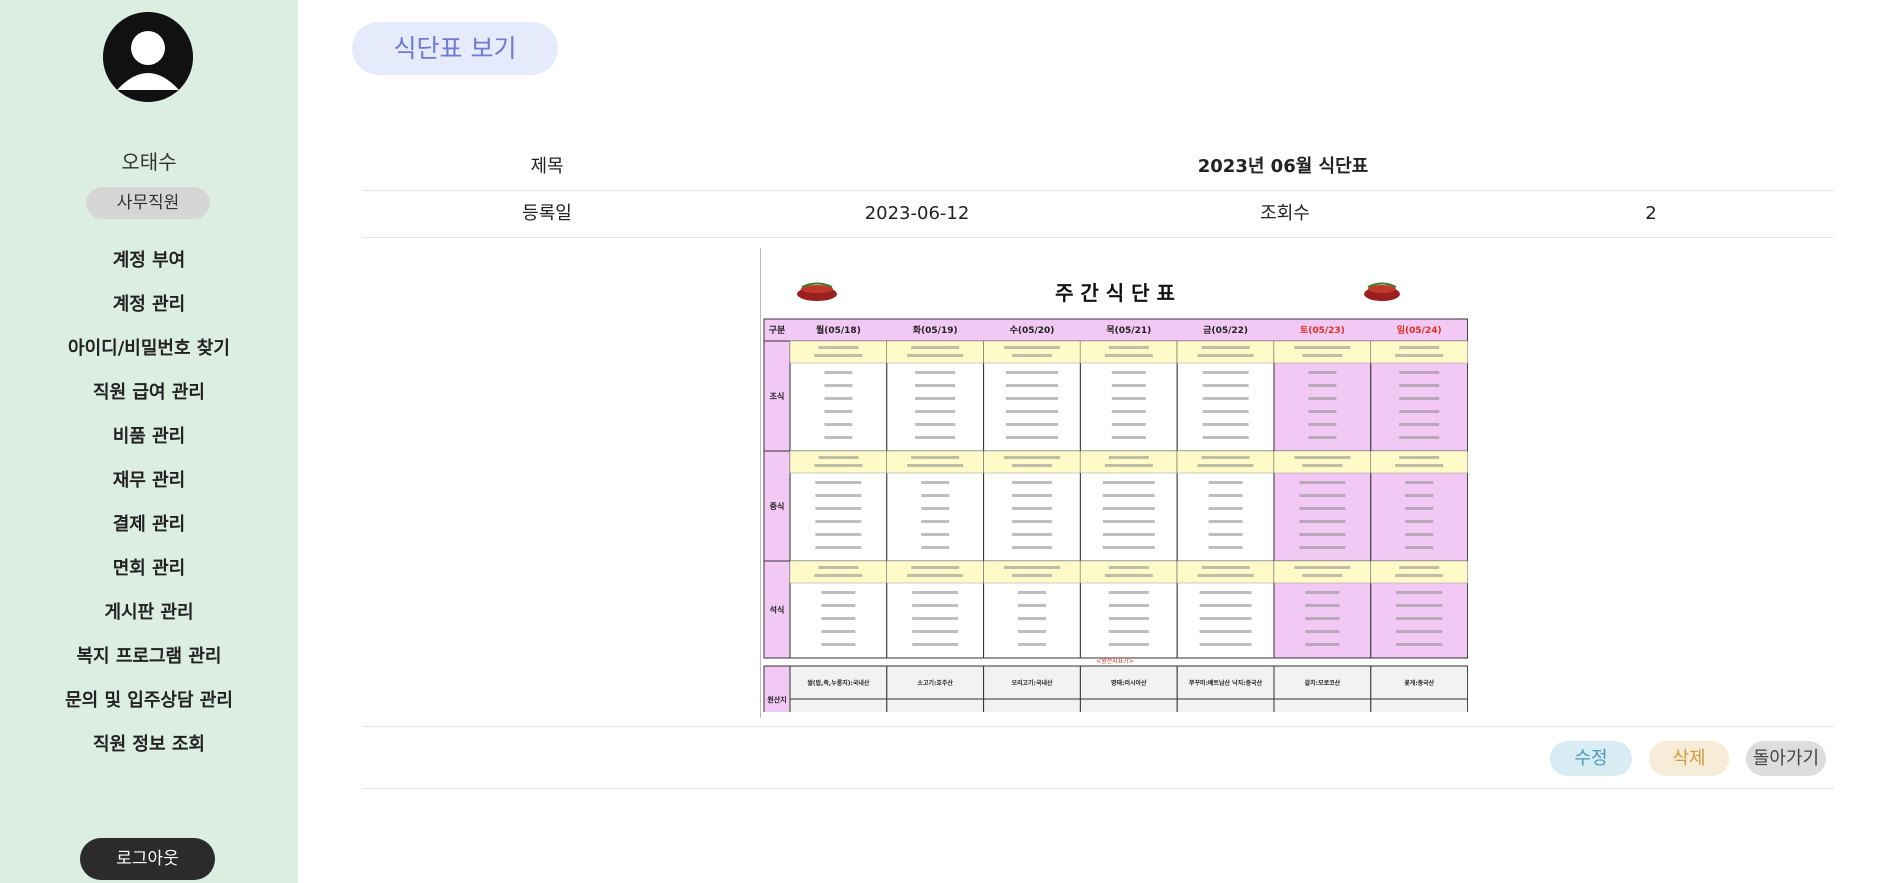  What do you see at coordinates (149, 266) in the screenshot?
I see `sidebar-item-account-grant: 계정 부여` at bounding box center [149, 266].